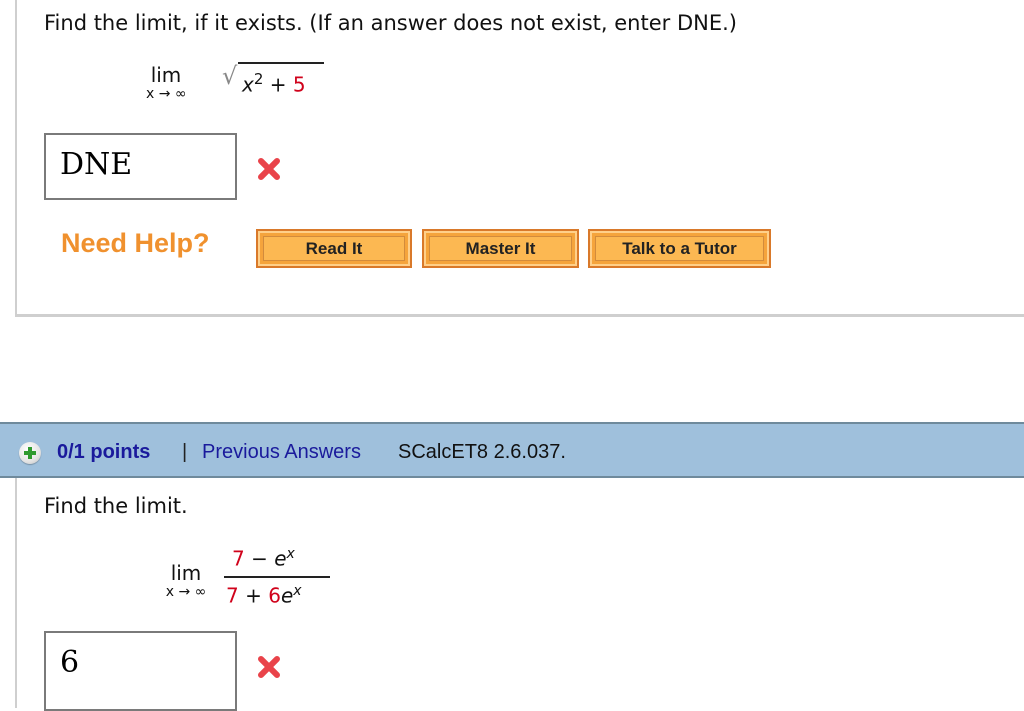 The width and height of the screenshot is (1024, 711). I want to click on numerator-constant: 7, so click(238, 558).